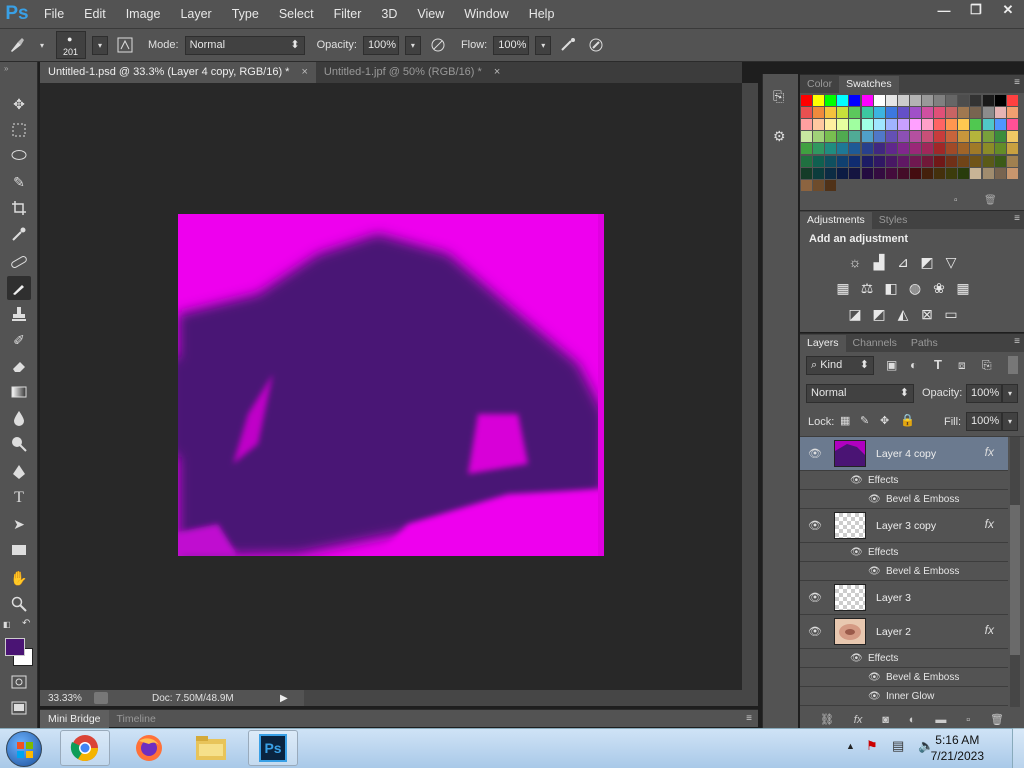 The width and height of the screenshot is (1024, 768). I want to click on tab-adjustments: Adjustments, so click(836, 220).